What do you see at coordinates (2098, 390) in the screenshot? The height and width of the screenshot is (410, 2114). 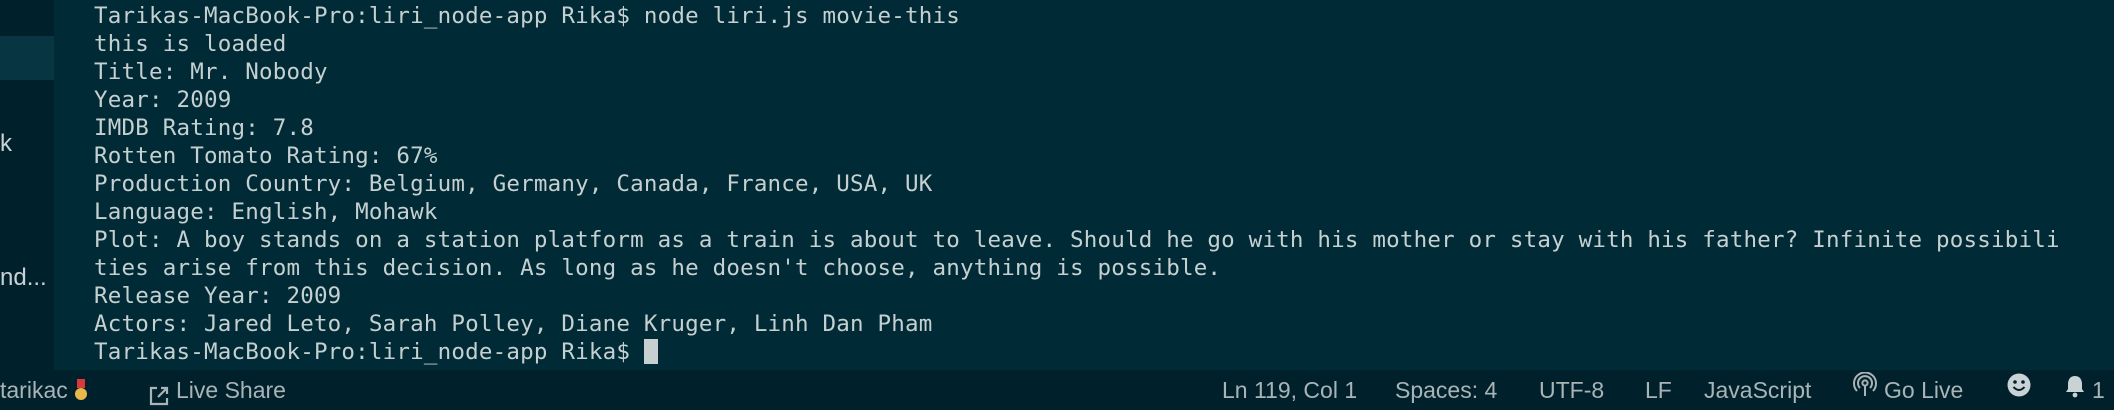 I see `notification-count: 1` at bounding box center [2098, 390].